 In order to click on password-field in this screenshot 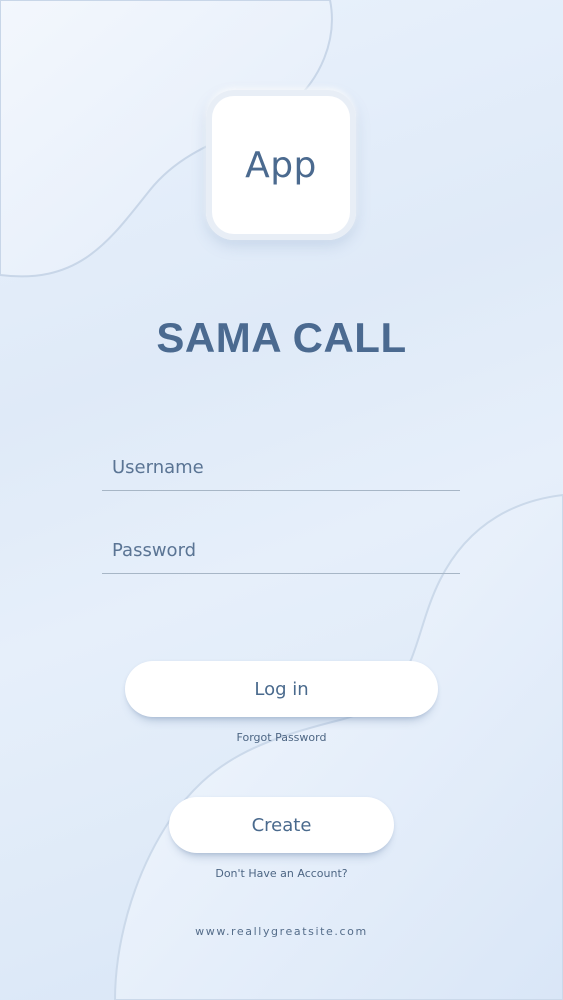, I will do `click(281, 550)`.